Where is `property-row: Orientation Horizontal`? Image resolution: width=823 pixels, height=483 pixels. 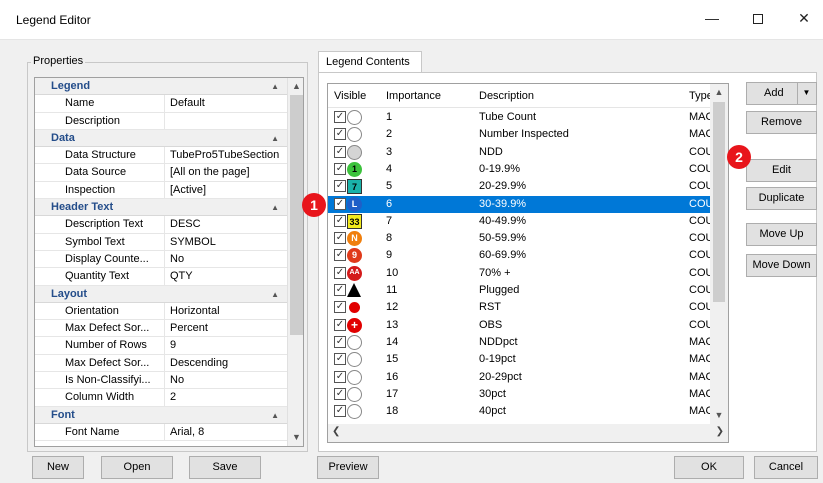
property-row: Orientation Horizontal is located at coordinates (161, 311).